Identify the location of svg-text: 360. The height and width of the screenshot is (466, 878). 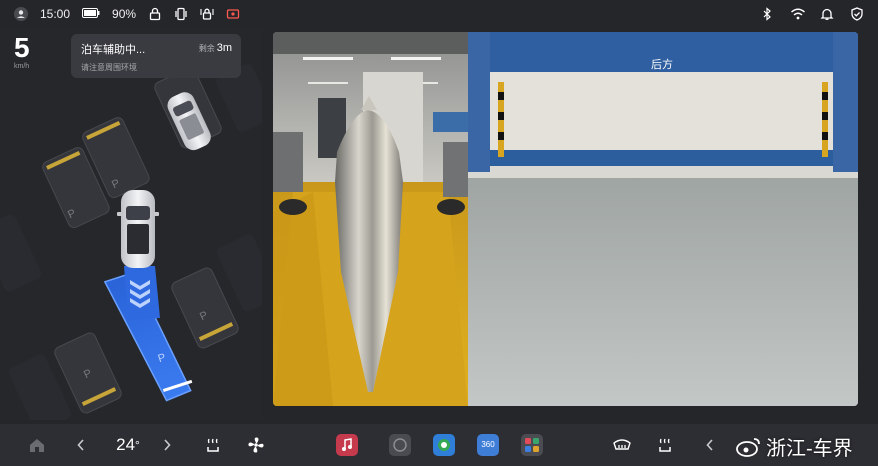
(488, 444).